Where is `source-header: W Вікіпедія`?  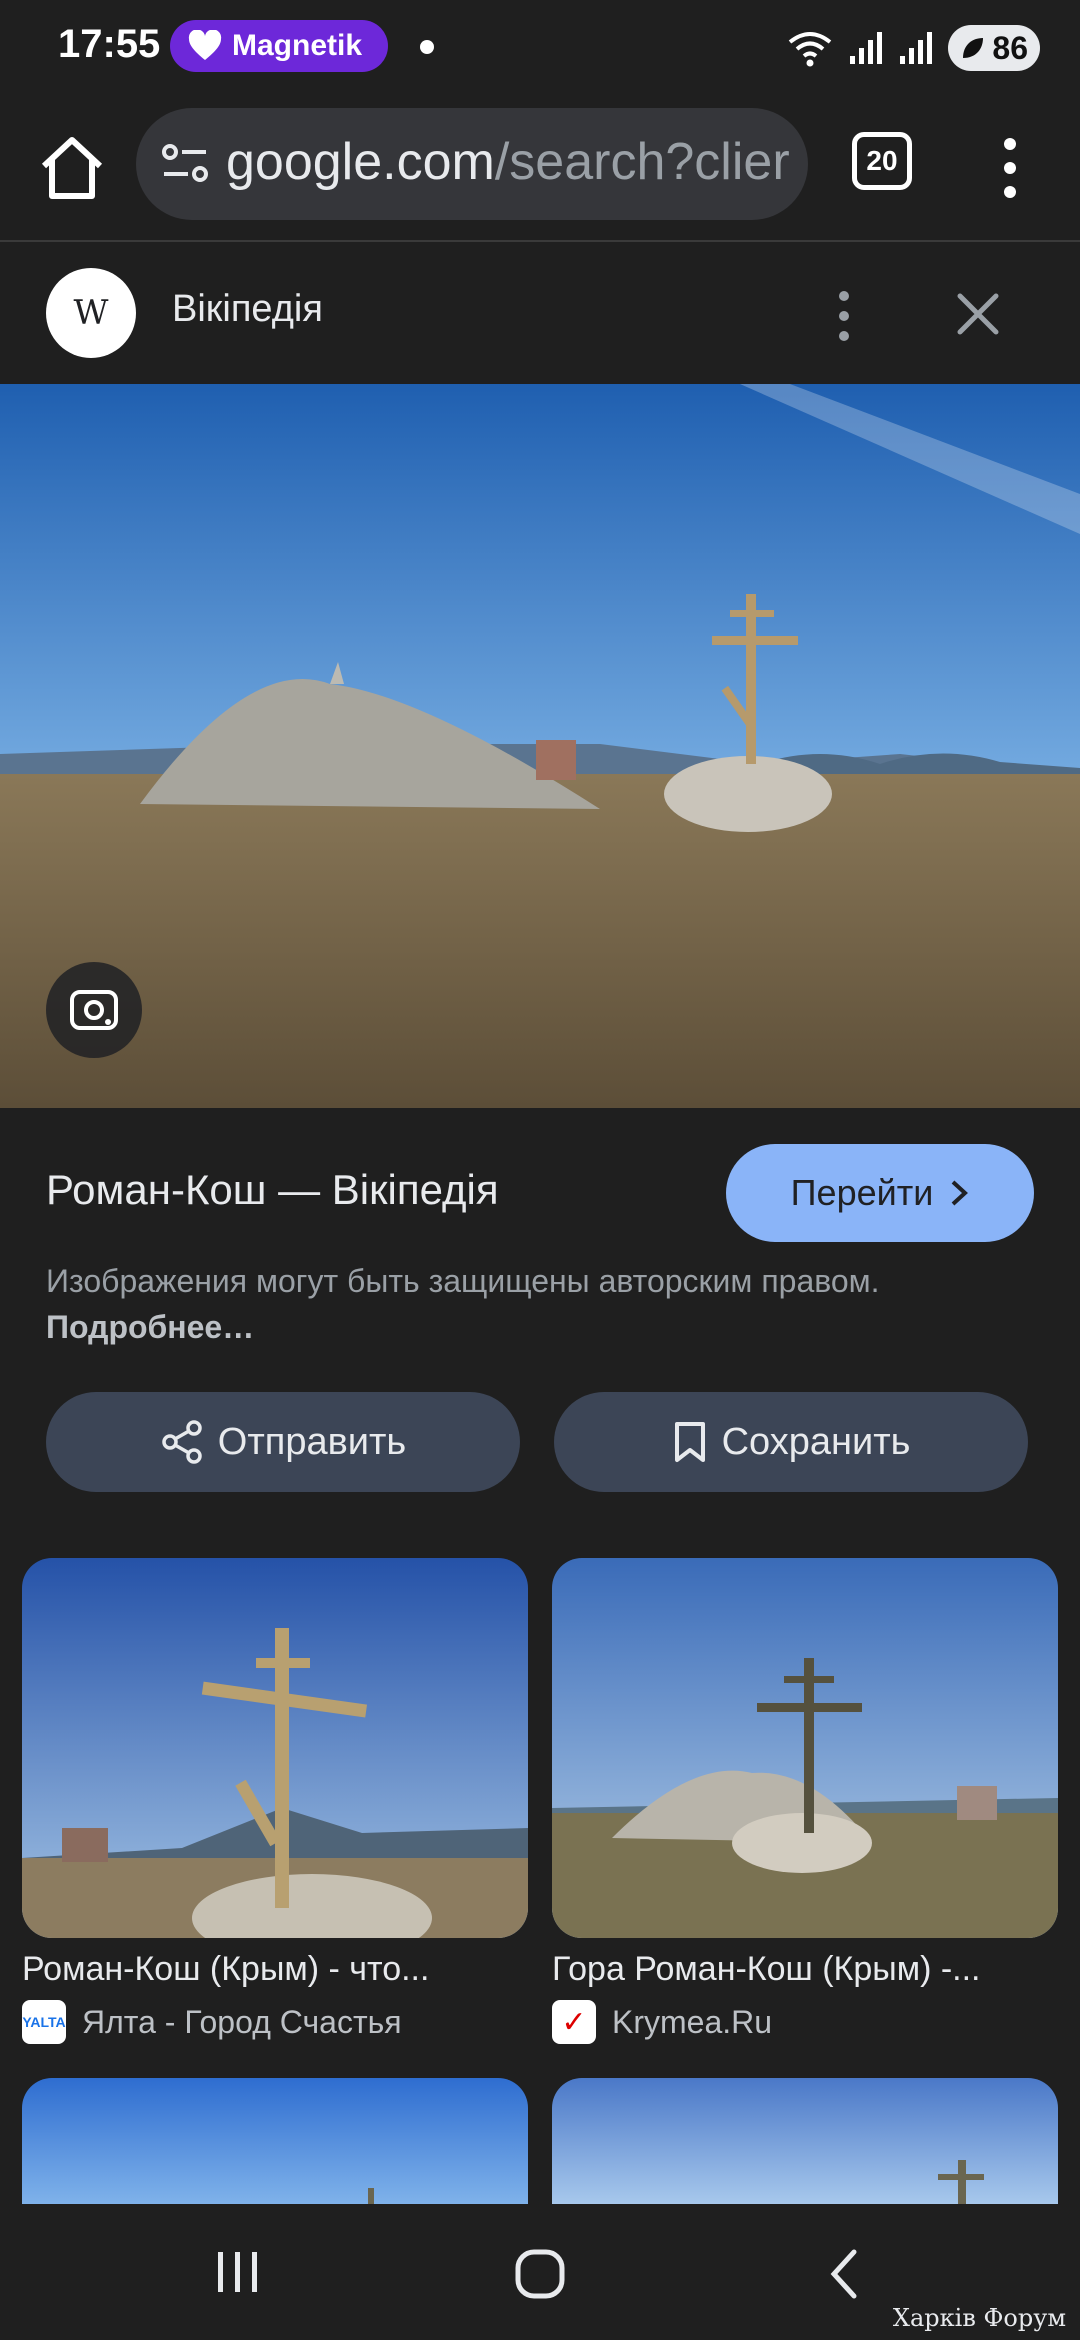
source-header: W Вікіпедія is located at coordinates (540, 313).